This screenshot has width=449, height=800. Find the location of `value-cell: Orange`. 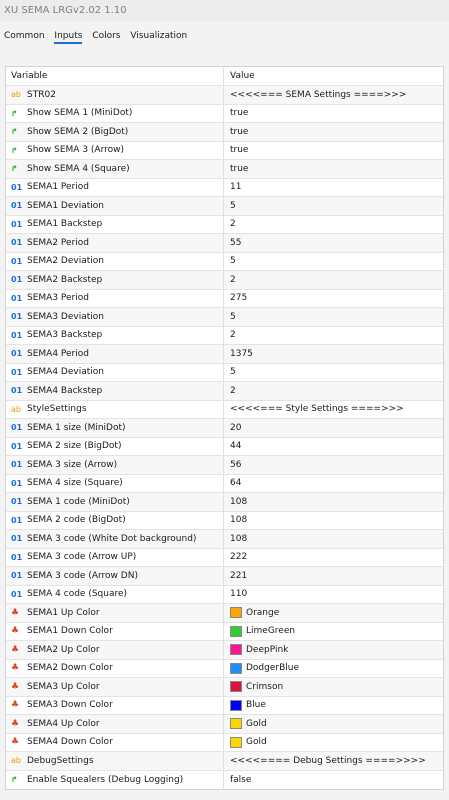

value-cell: Orange is located at coordinates (333, 613).